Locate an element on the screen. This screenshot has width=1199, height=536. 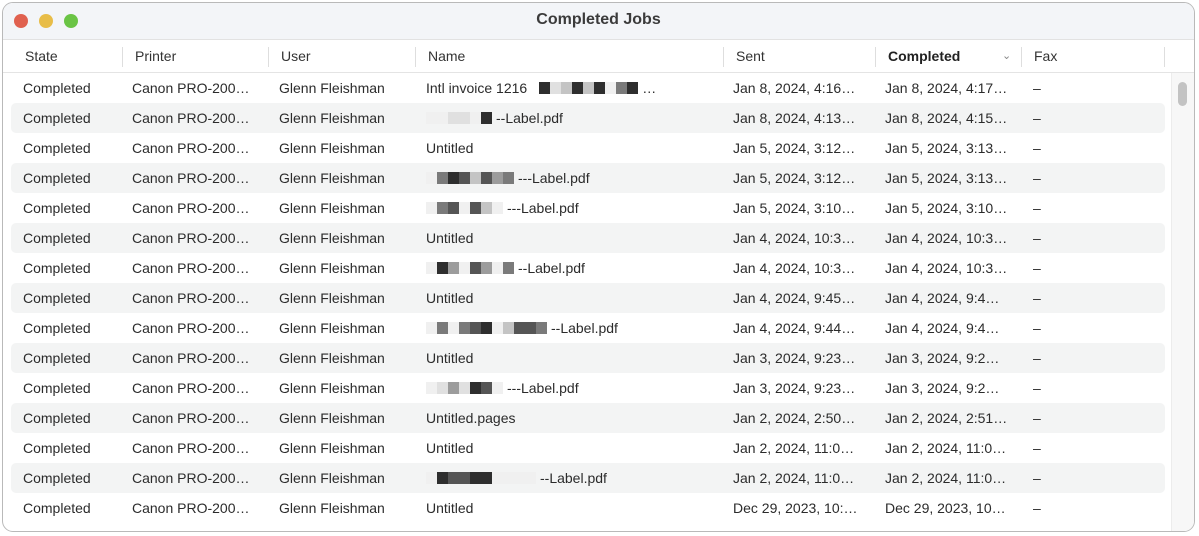
column-header-state: State is located at coordinates (68, 56).